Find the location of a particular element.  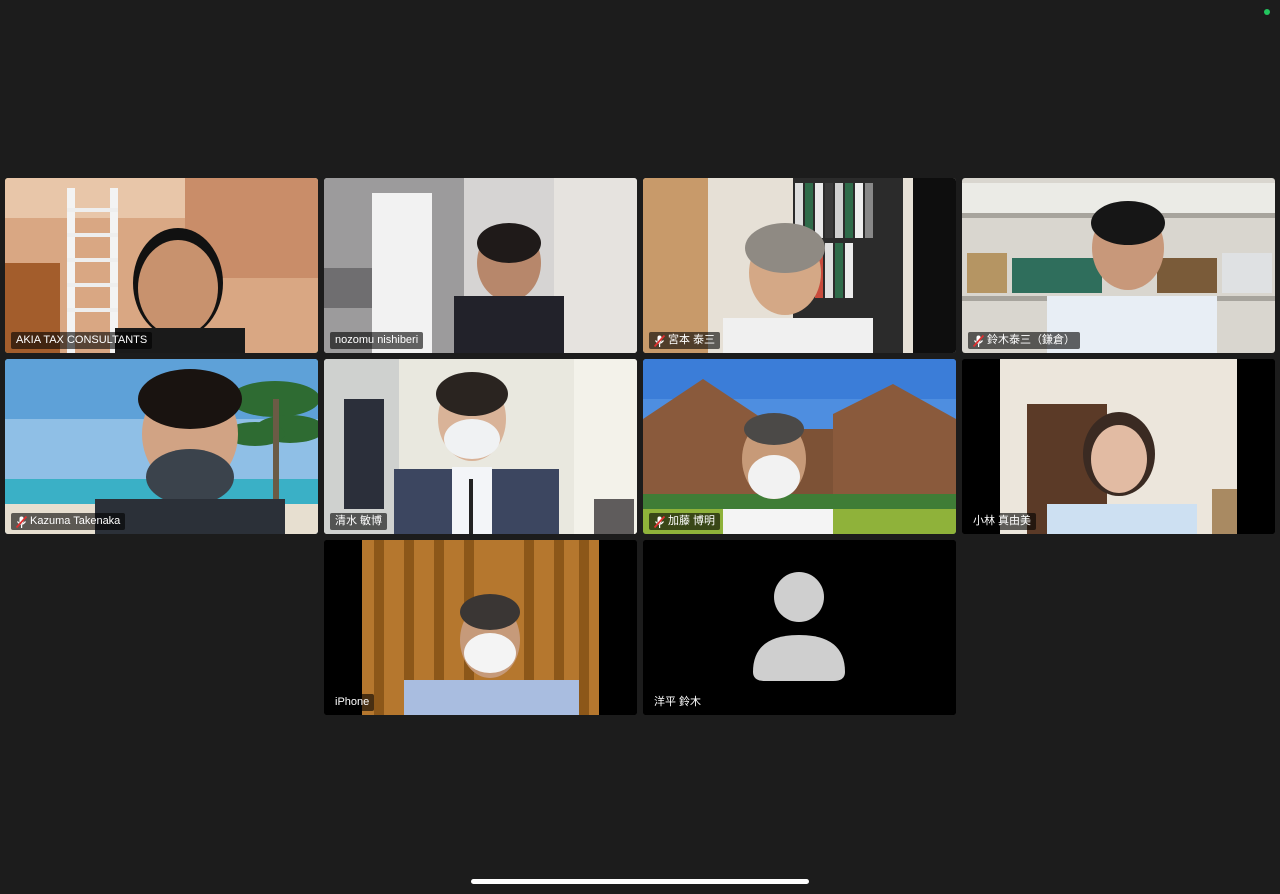

participant-name-tag: 加藤 博明 is located at coordinates (685, 521).